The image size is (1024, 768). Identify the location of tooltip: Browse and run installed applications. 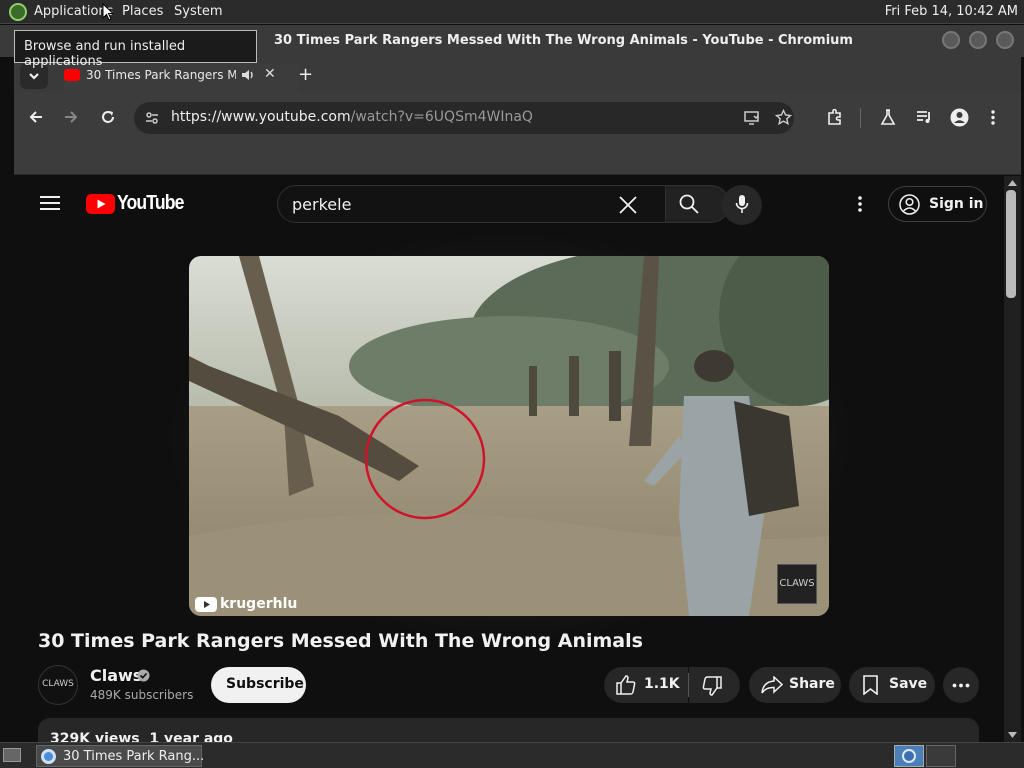
(135, 49).